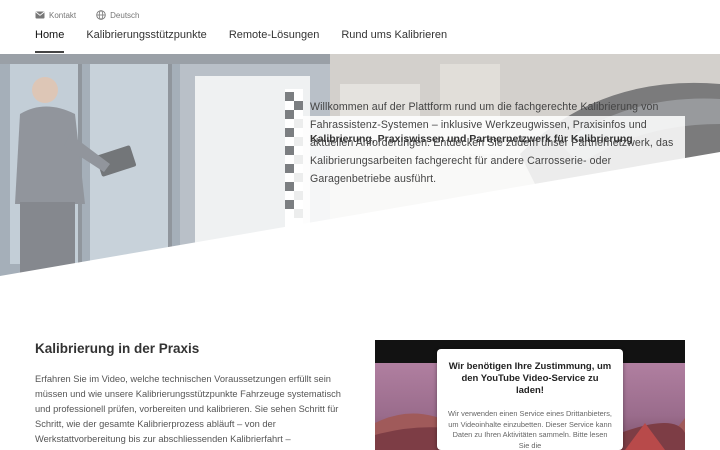 The image size is (720, 450). I want to click on nav-item-home: Home, so click(50, 41).